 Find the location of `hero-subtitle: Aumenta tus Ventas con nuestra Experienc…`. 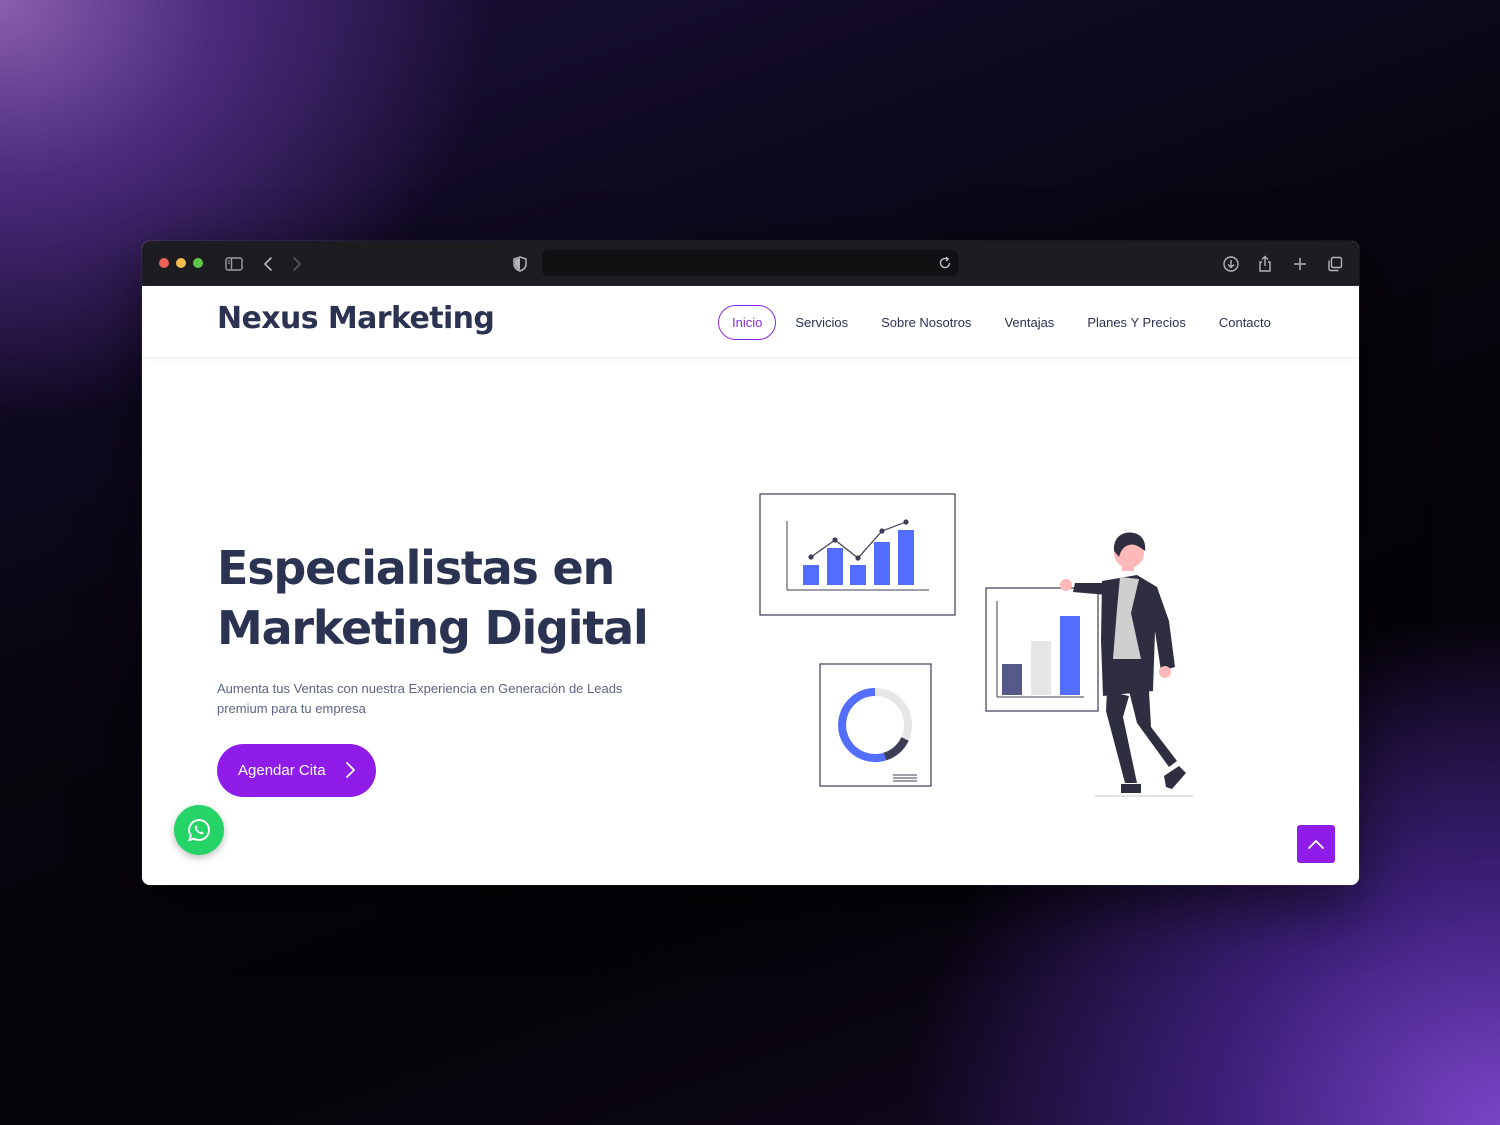

hero-subtitle: Aumenta tus Ventas con nuestra Experienc… is located at coordinates (437, 699).